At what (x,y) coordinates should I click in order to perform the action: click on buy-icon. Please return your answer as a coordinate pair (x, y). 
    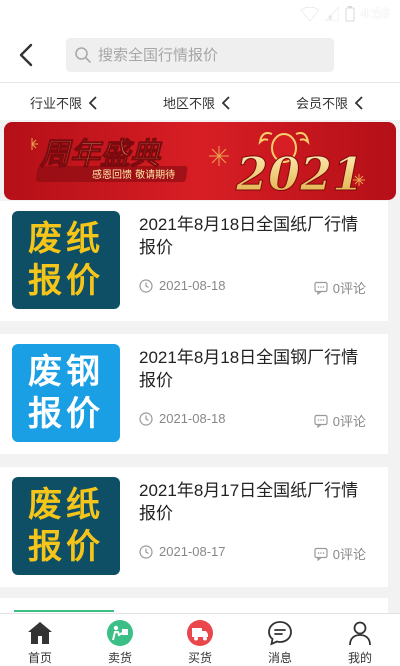
    Looking at the image, I should click on (200, 633).